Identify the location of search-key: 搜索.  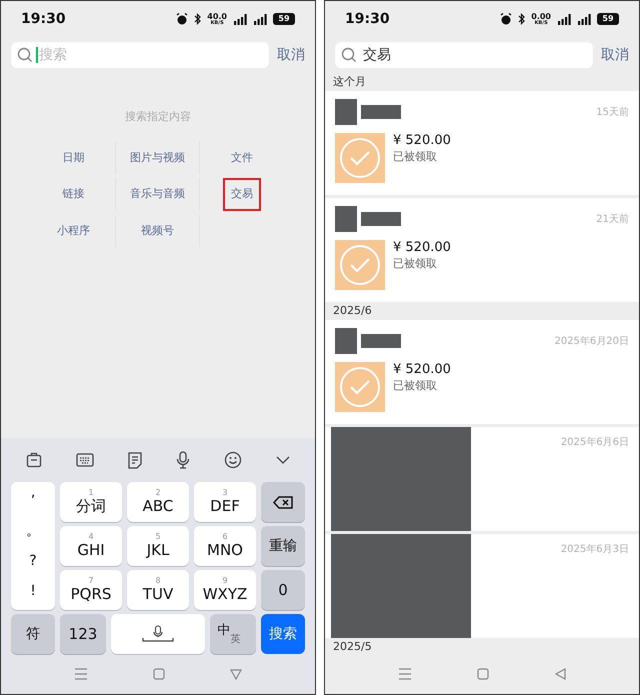
(283, 634).